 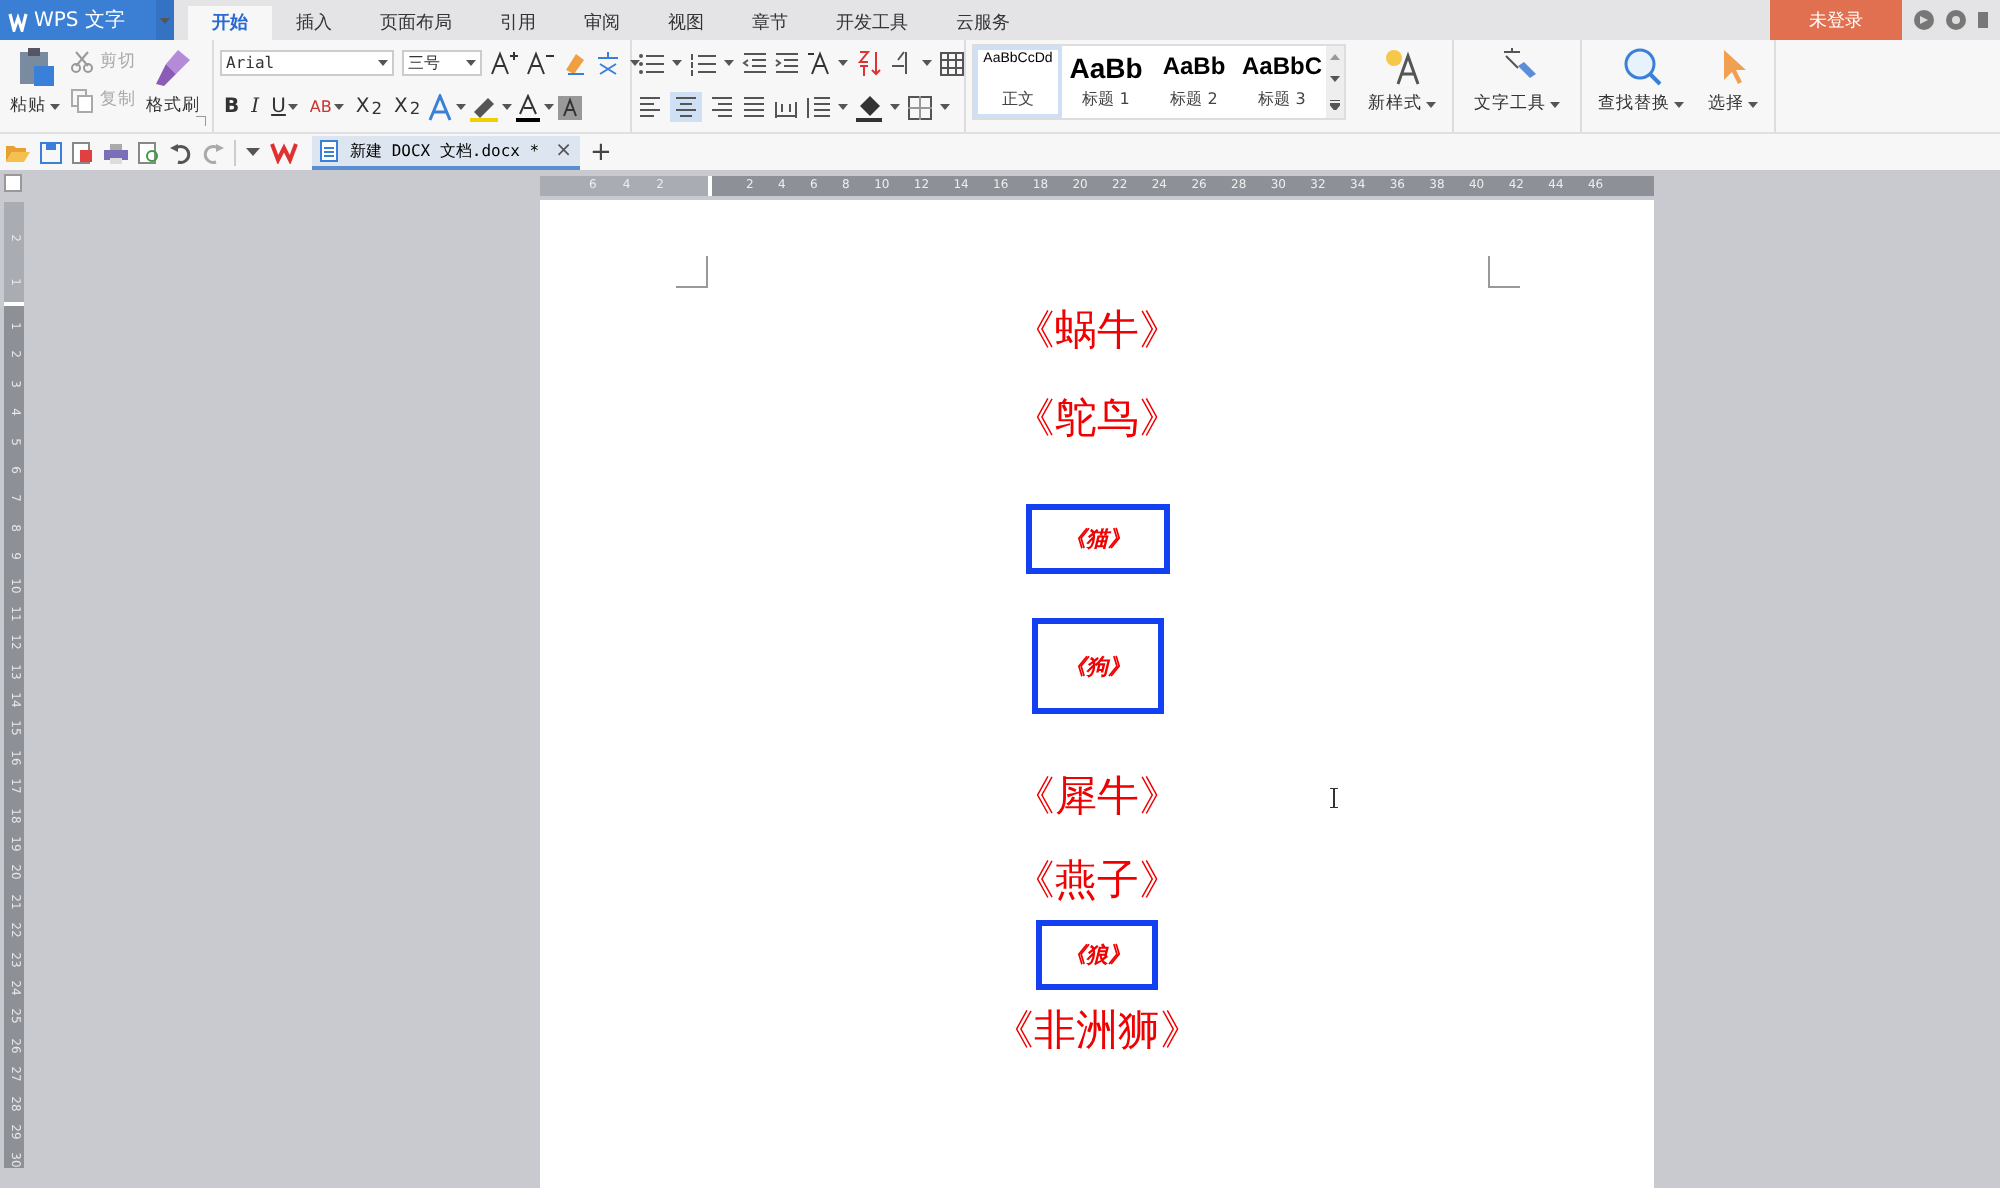 I want to click on dropdown-icon, so click(x=253, y=152).